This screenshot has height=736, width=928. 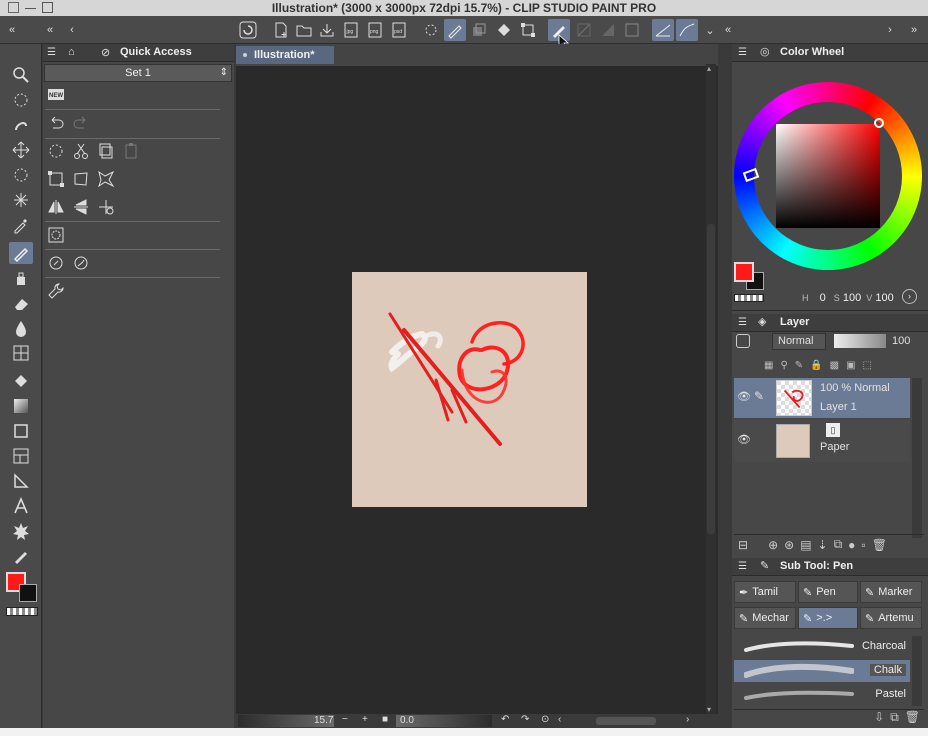 I want to click on collapse-right-icon: «, so click(x=728, y=30).